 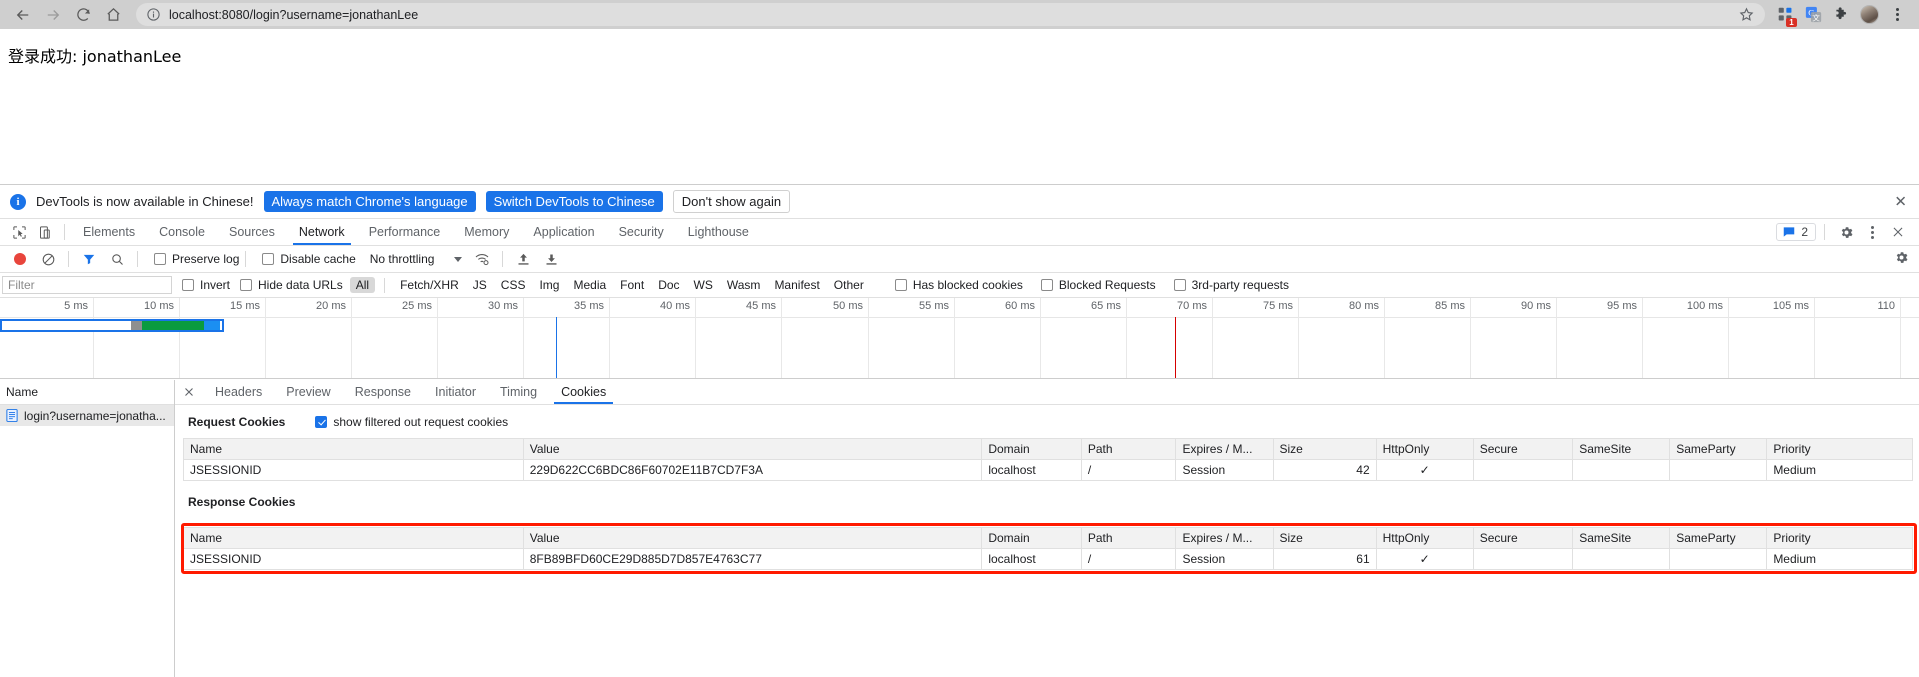 What do you see at coordinates (731, 201) in the screenshot?
I see `dont-show-again-button: Don't show again` at bounding box center [731, 201].